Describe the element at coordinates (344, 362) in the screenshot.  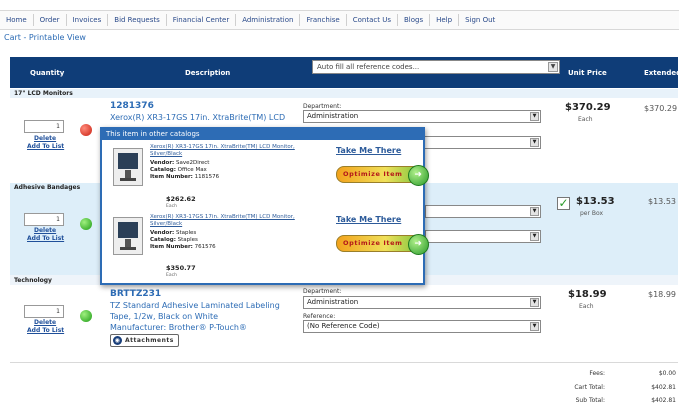
I see `divider` at that location.